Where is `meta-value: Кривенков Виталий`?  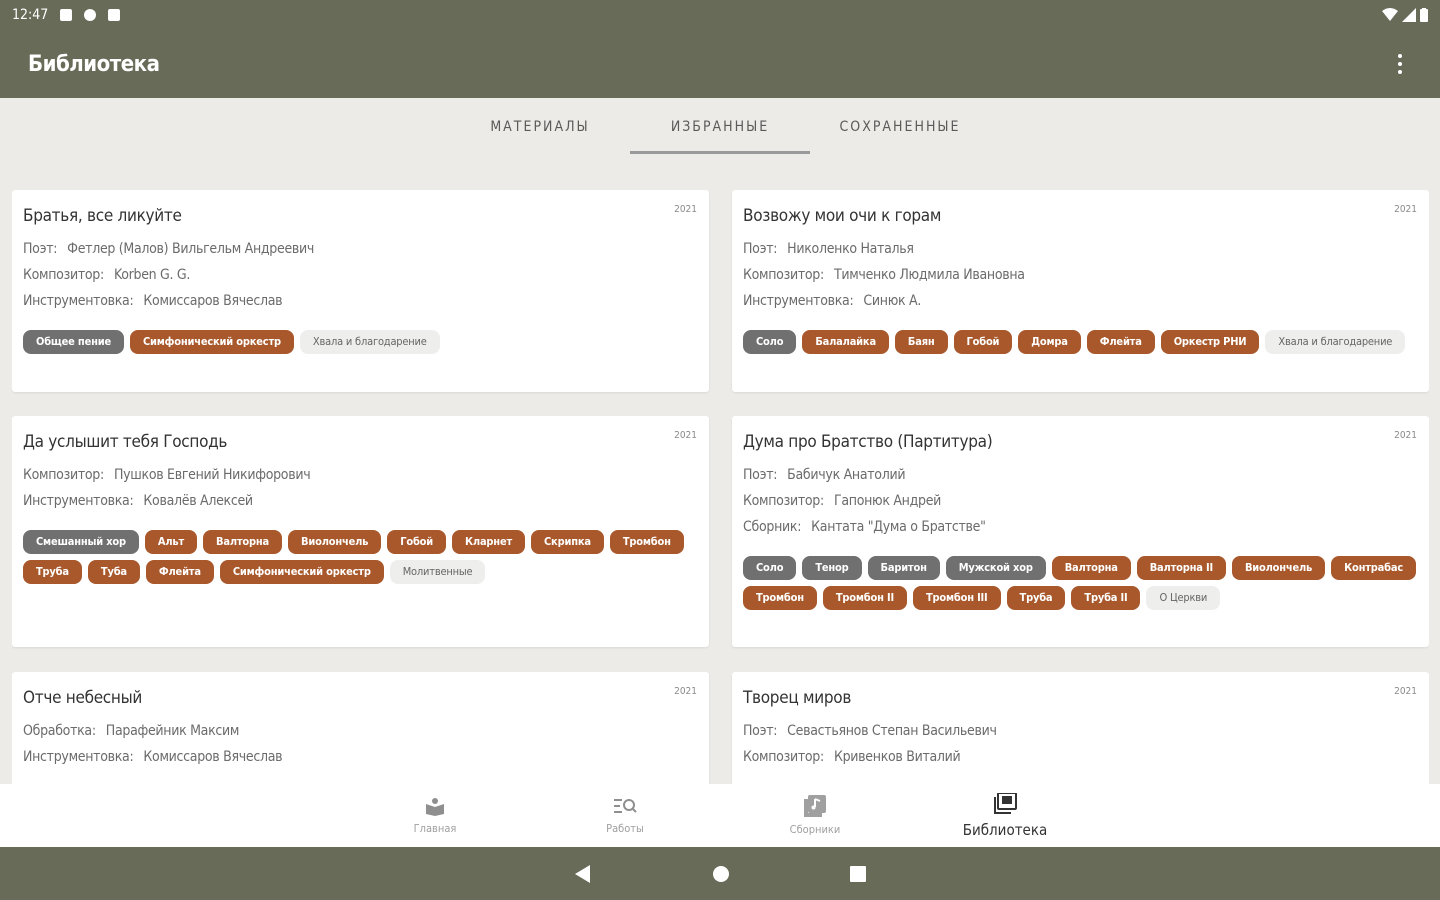 meta-value: Кривенков Виталий is located at coordinates (897, 757).